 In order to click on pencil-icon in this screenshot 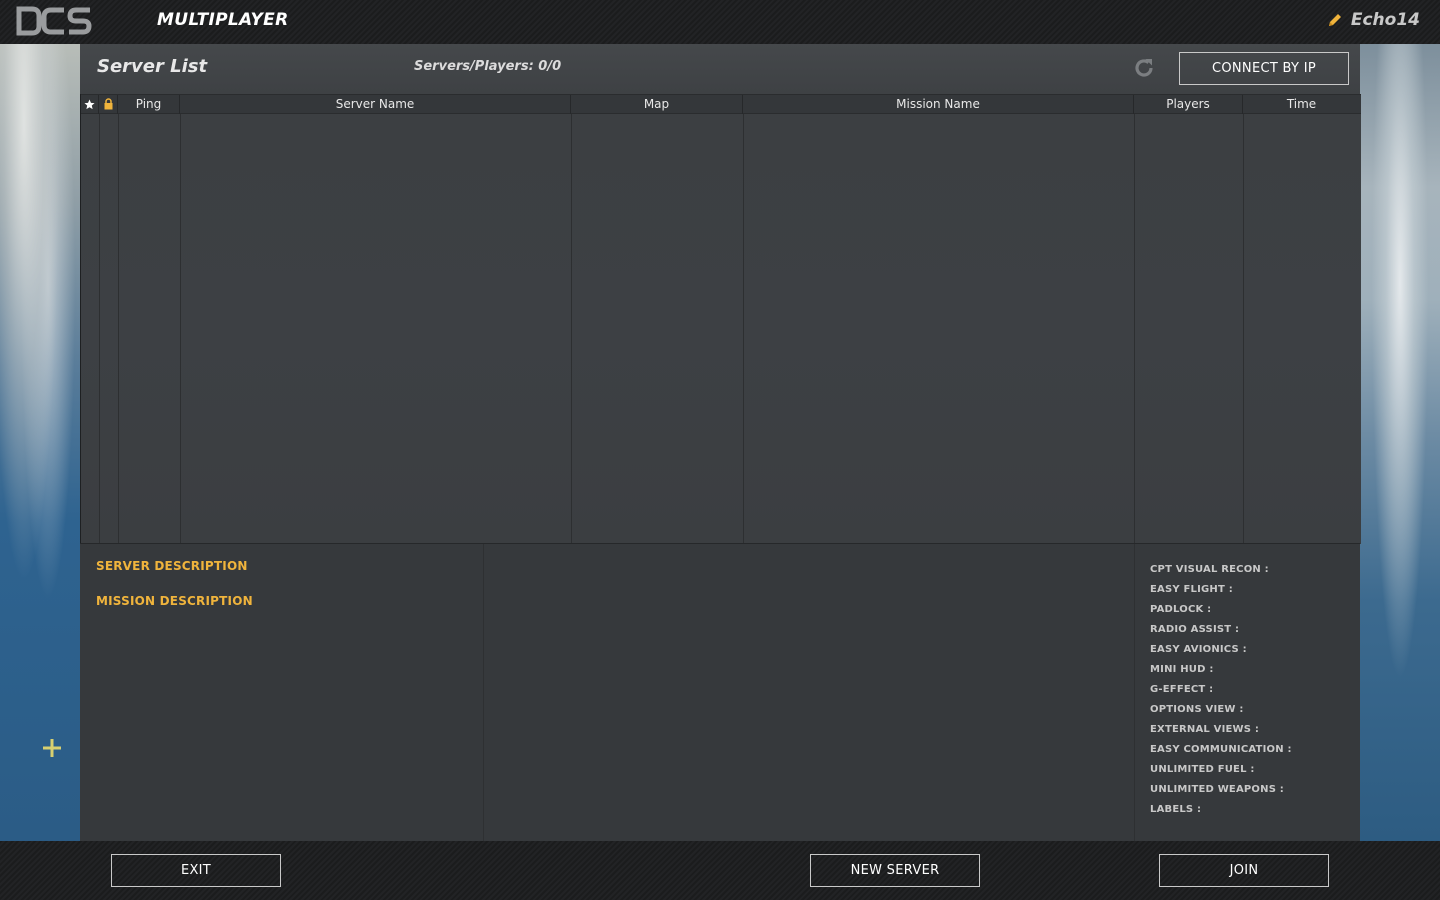, I will do `click(1335, 20)`.